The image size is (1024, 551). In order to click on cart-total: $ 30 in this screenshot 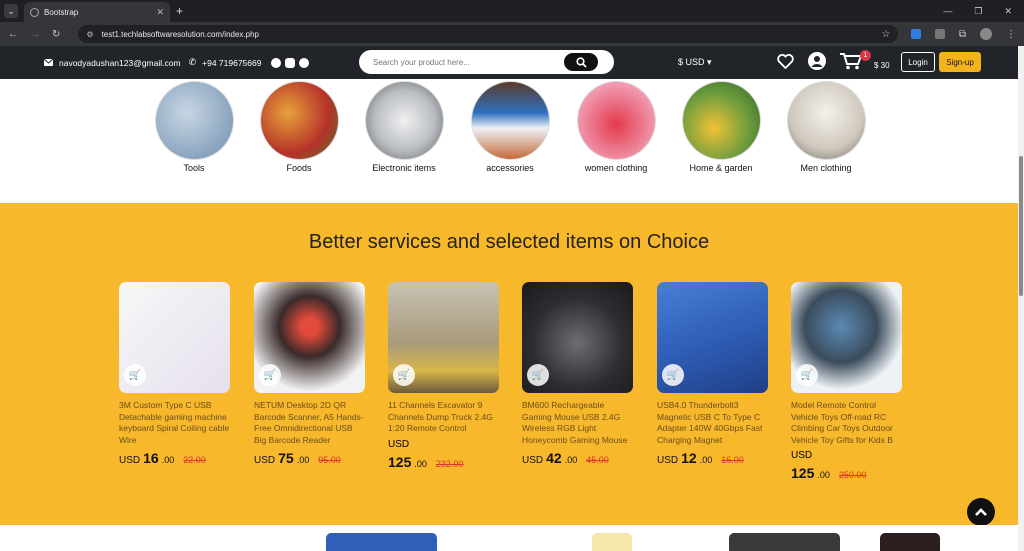, I will do `click(882, 65)`.